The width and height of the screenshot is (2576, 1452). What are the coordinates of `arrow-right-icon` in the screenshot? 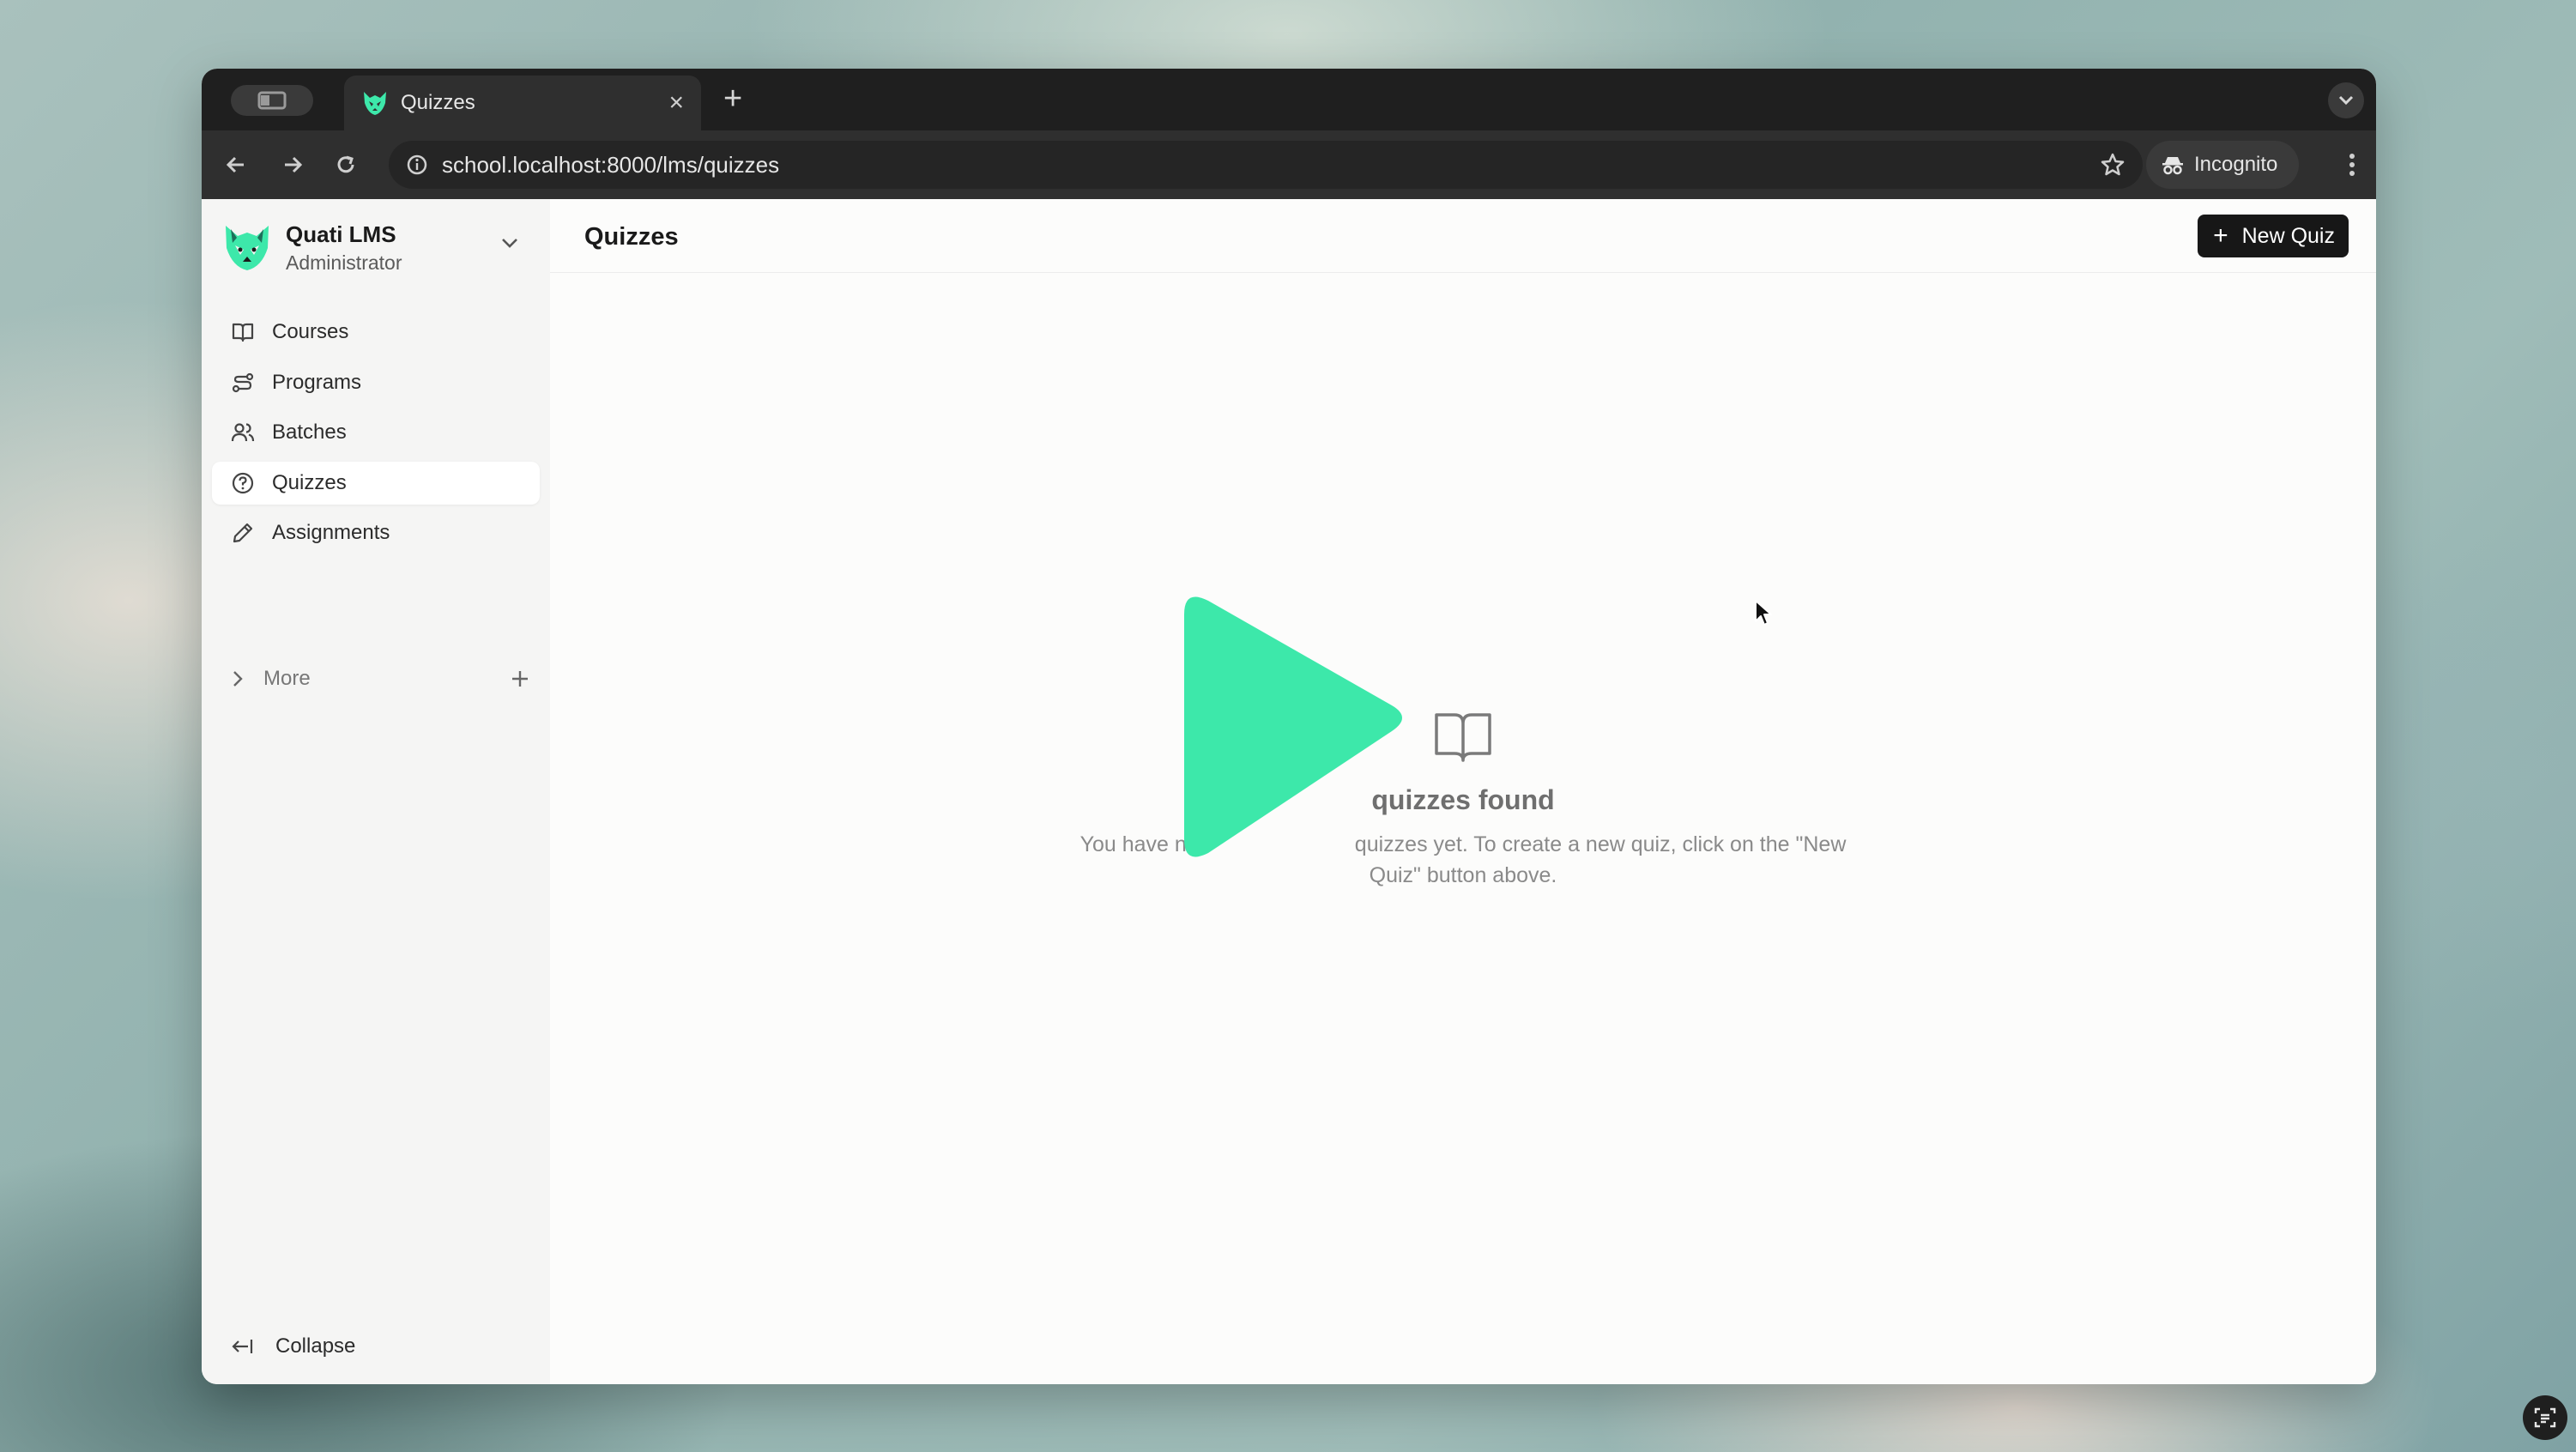 It's located at (294, 164).